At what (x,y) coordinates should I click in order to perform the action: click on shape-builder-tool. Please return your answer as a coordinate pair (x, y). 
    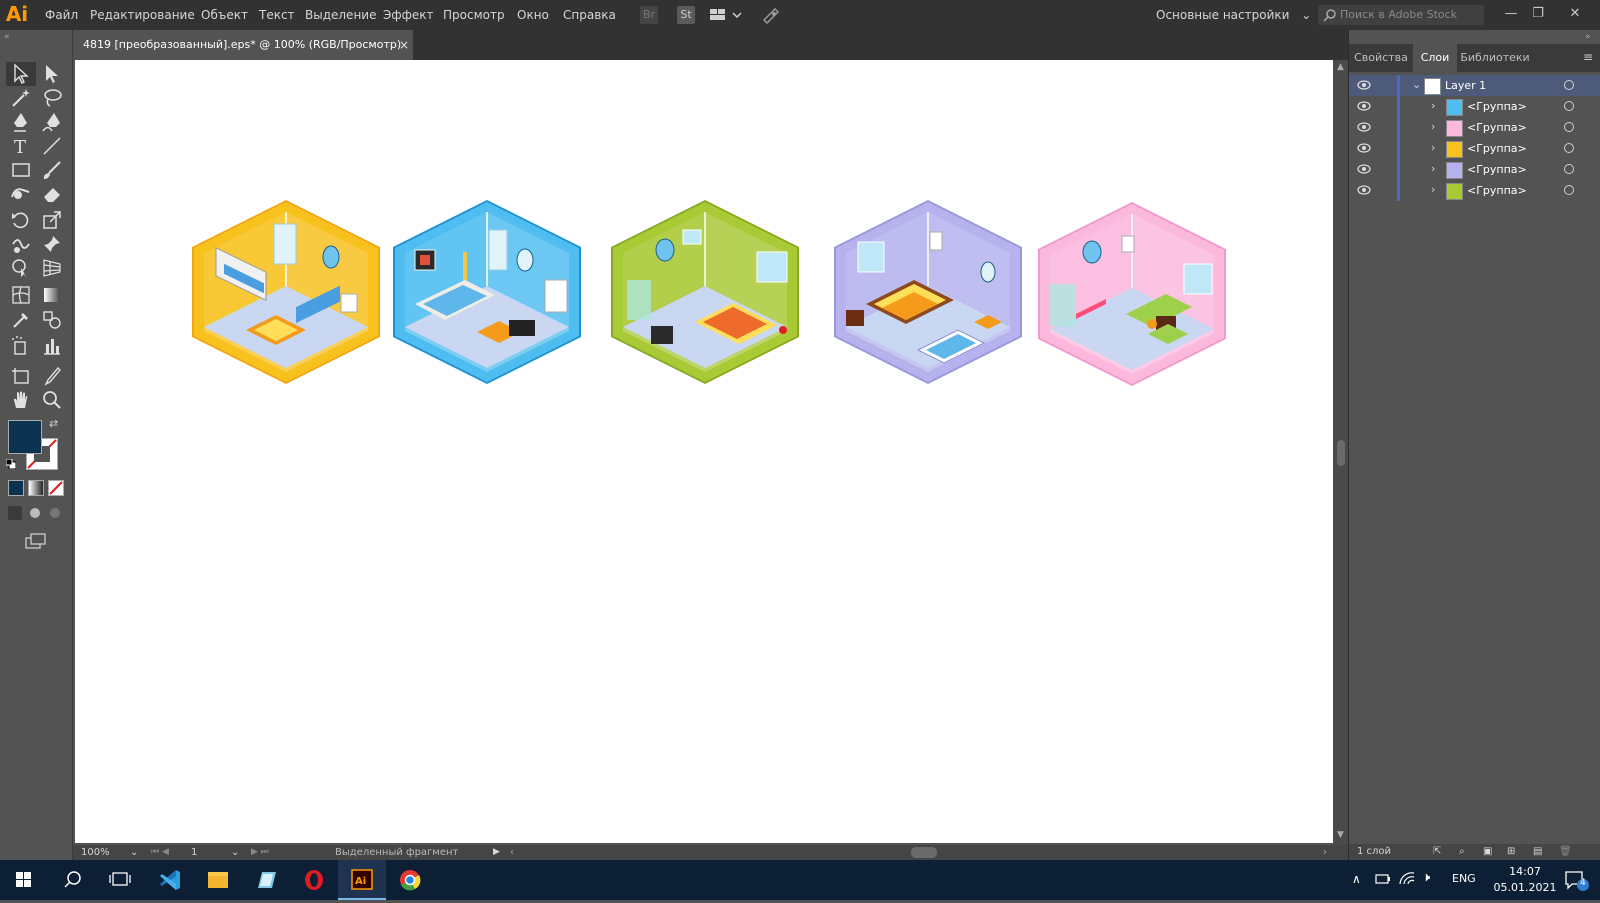
    Looking at the image, I should click on (21, 268).